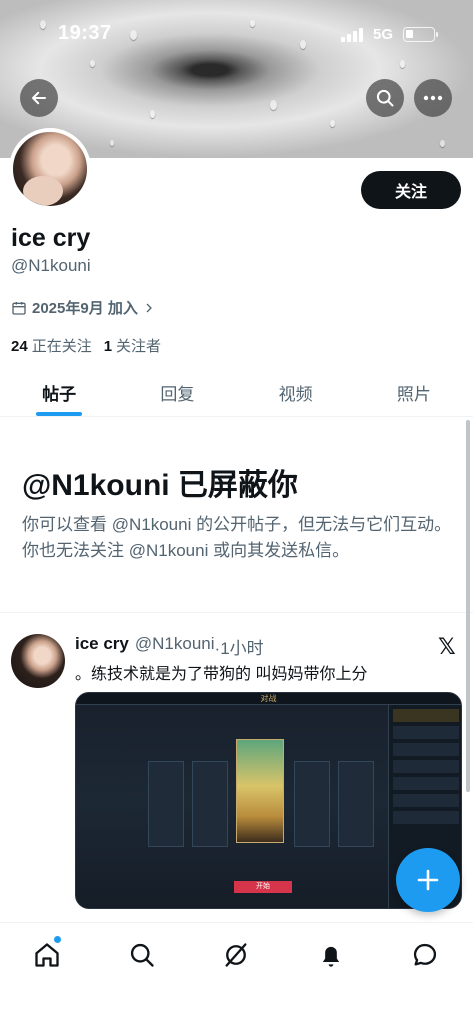 The image size is (473, 1024). I want to click on chevron-right-icon, so click(149, 307).